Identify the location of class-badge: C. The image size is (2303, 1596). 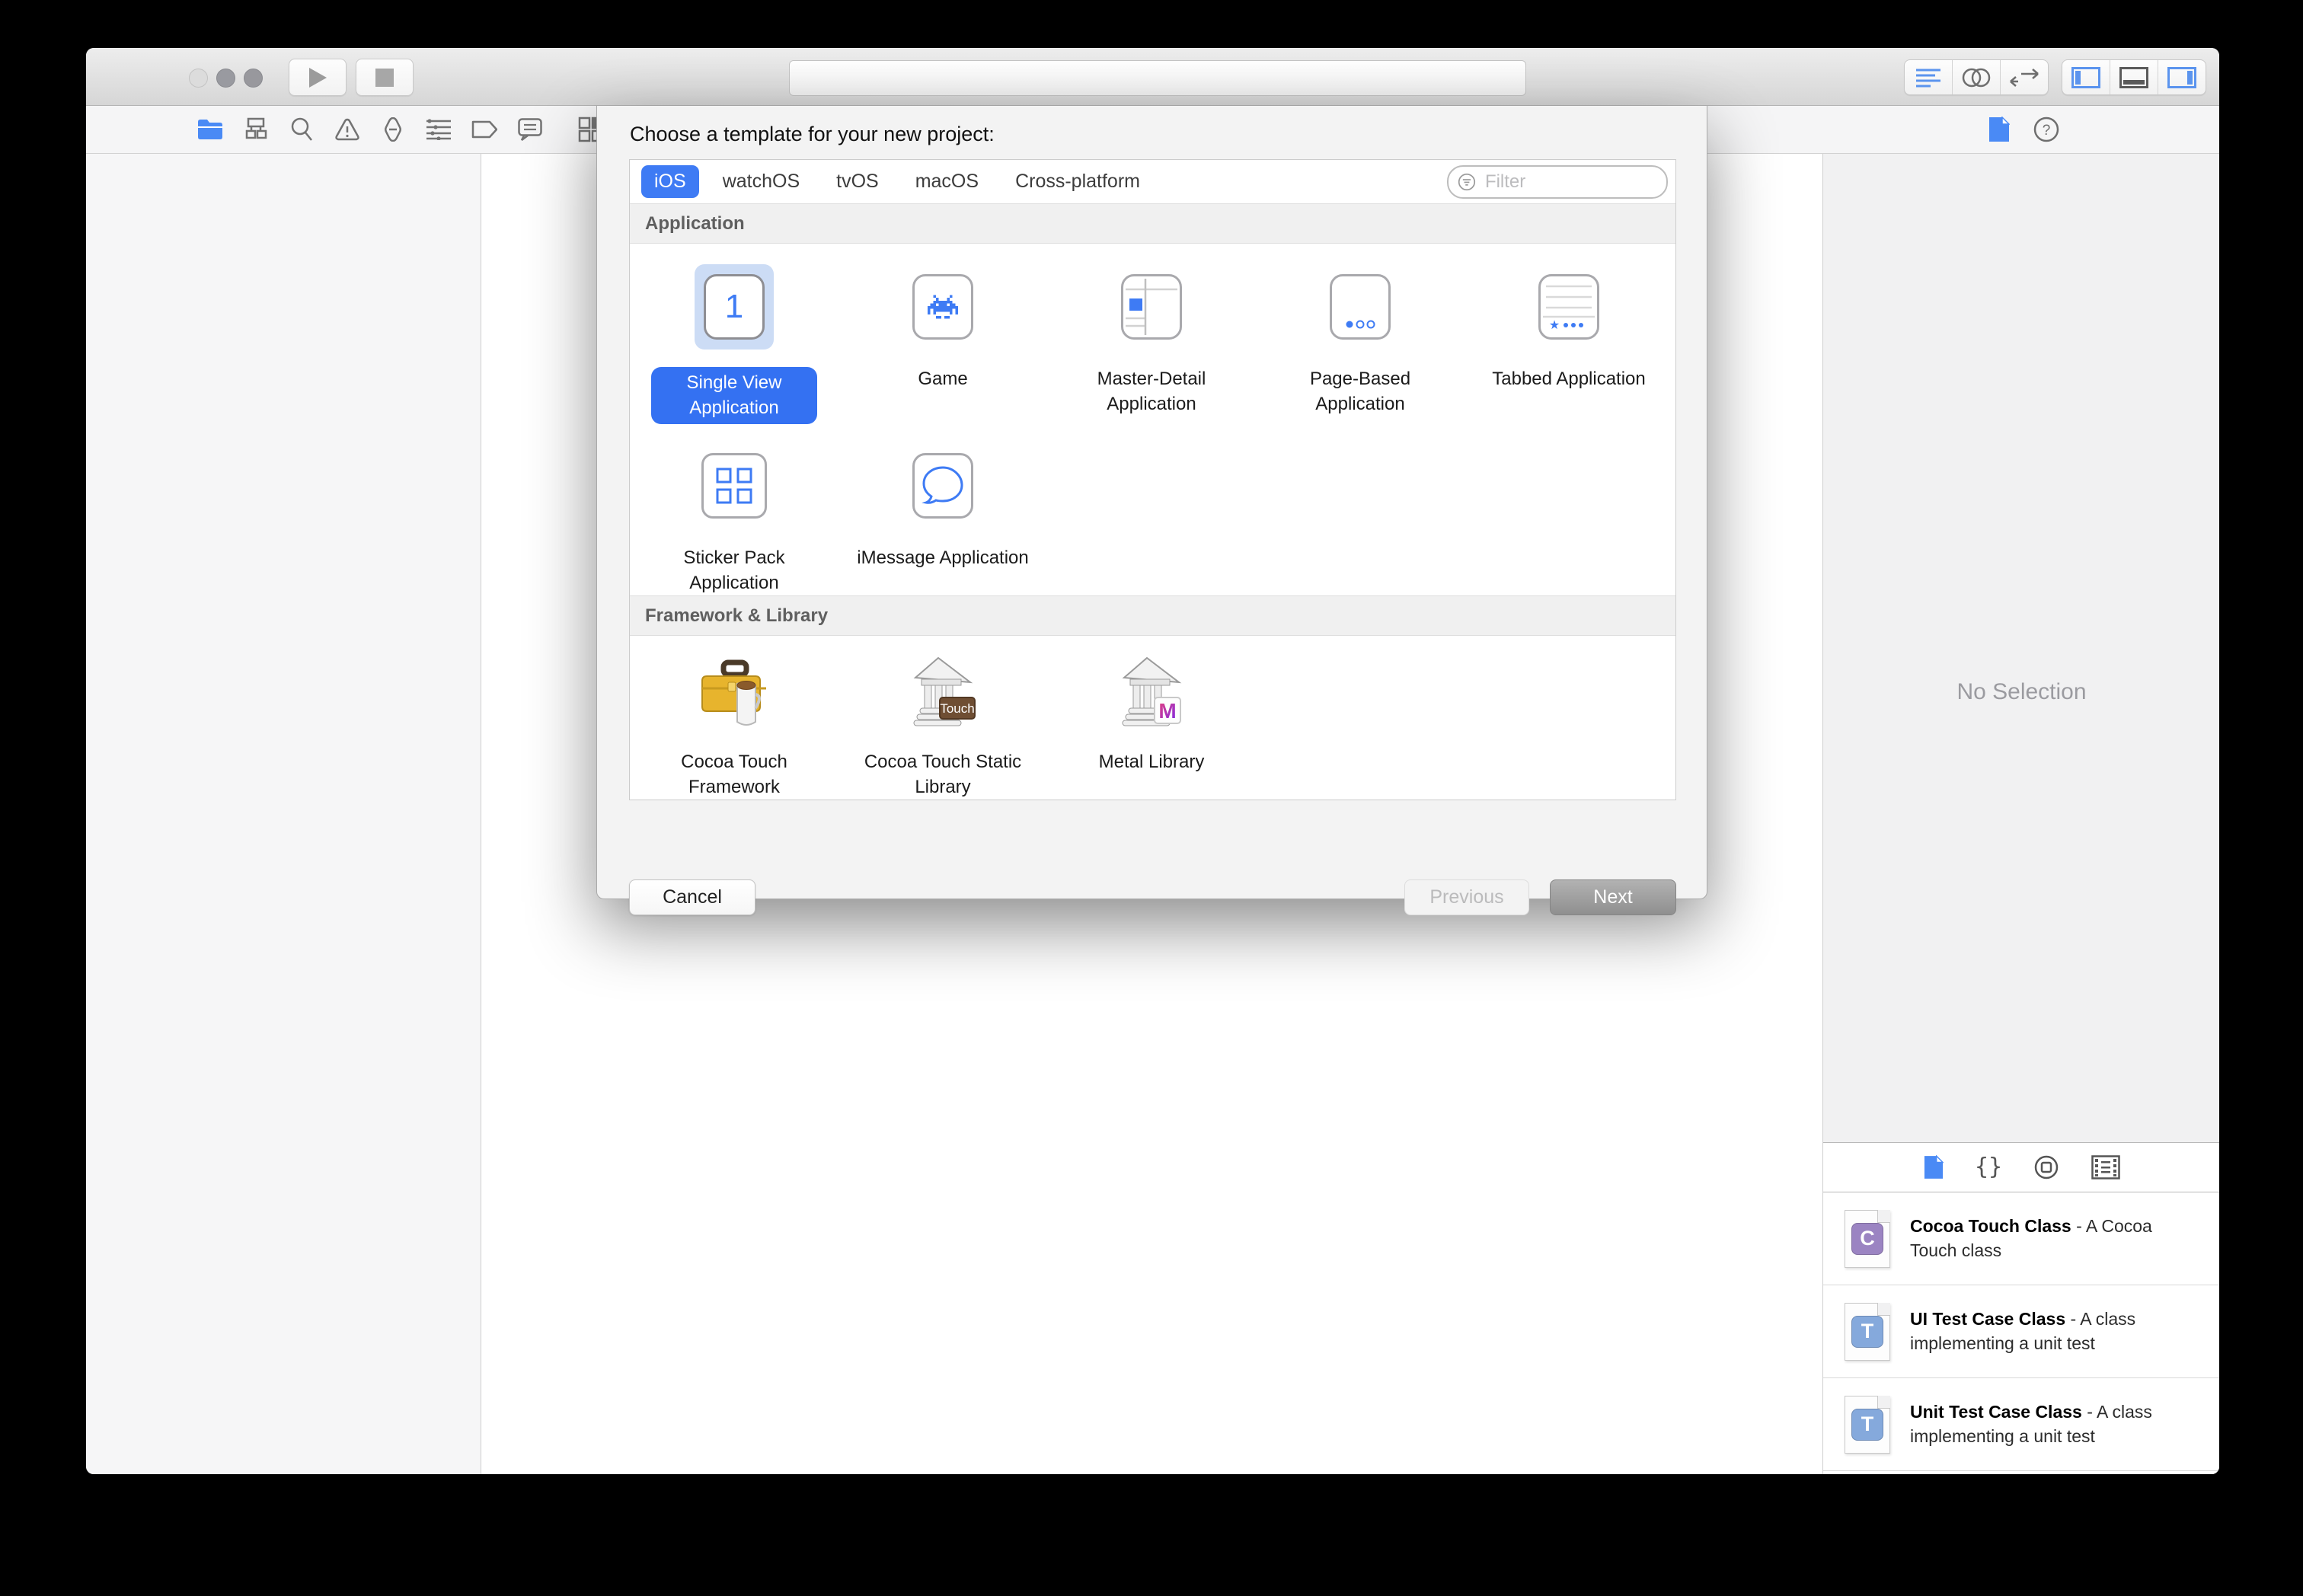
(1867, 1238).